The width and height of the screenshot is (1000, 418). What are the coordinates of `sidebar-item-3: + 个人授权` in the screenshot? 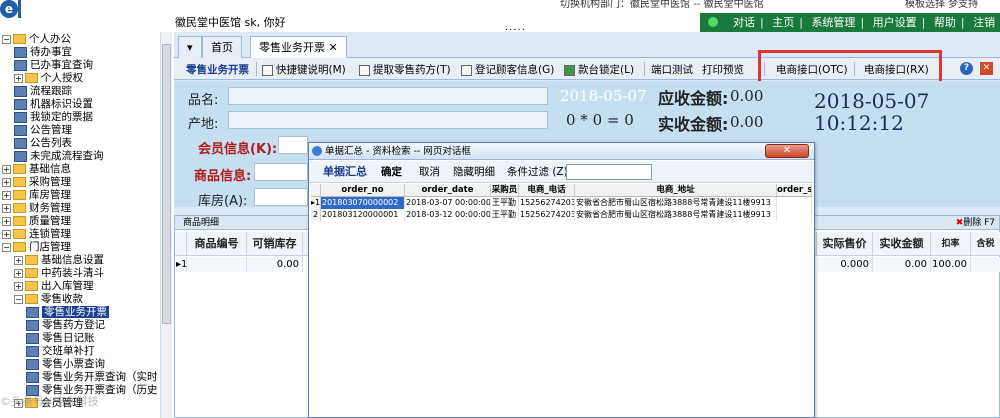 It's located at (48, 78).